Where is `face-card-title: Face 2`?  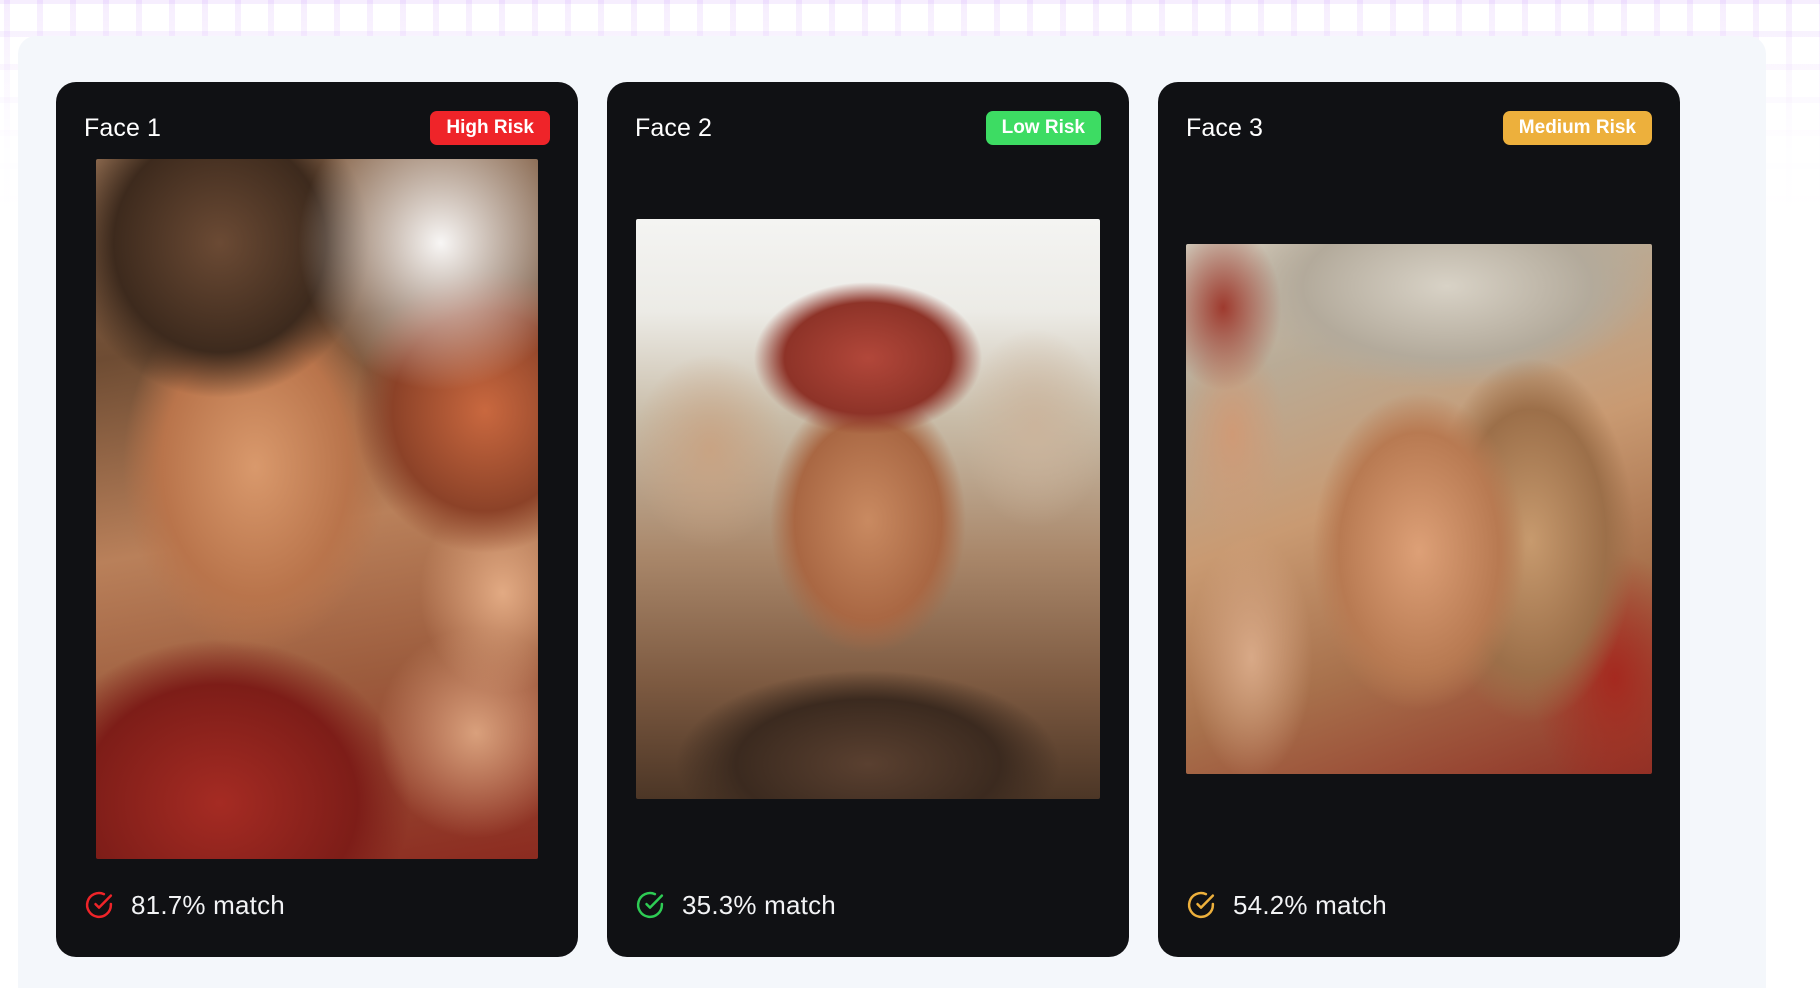
face-card-title: Face 2 is located at coordinates (674, 127).